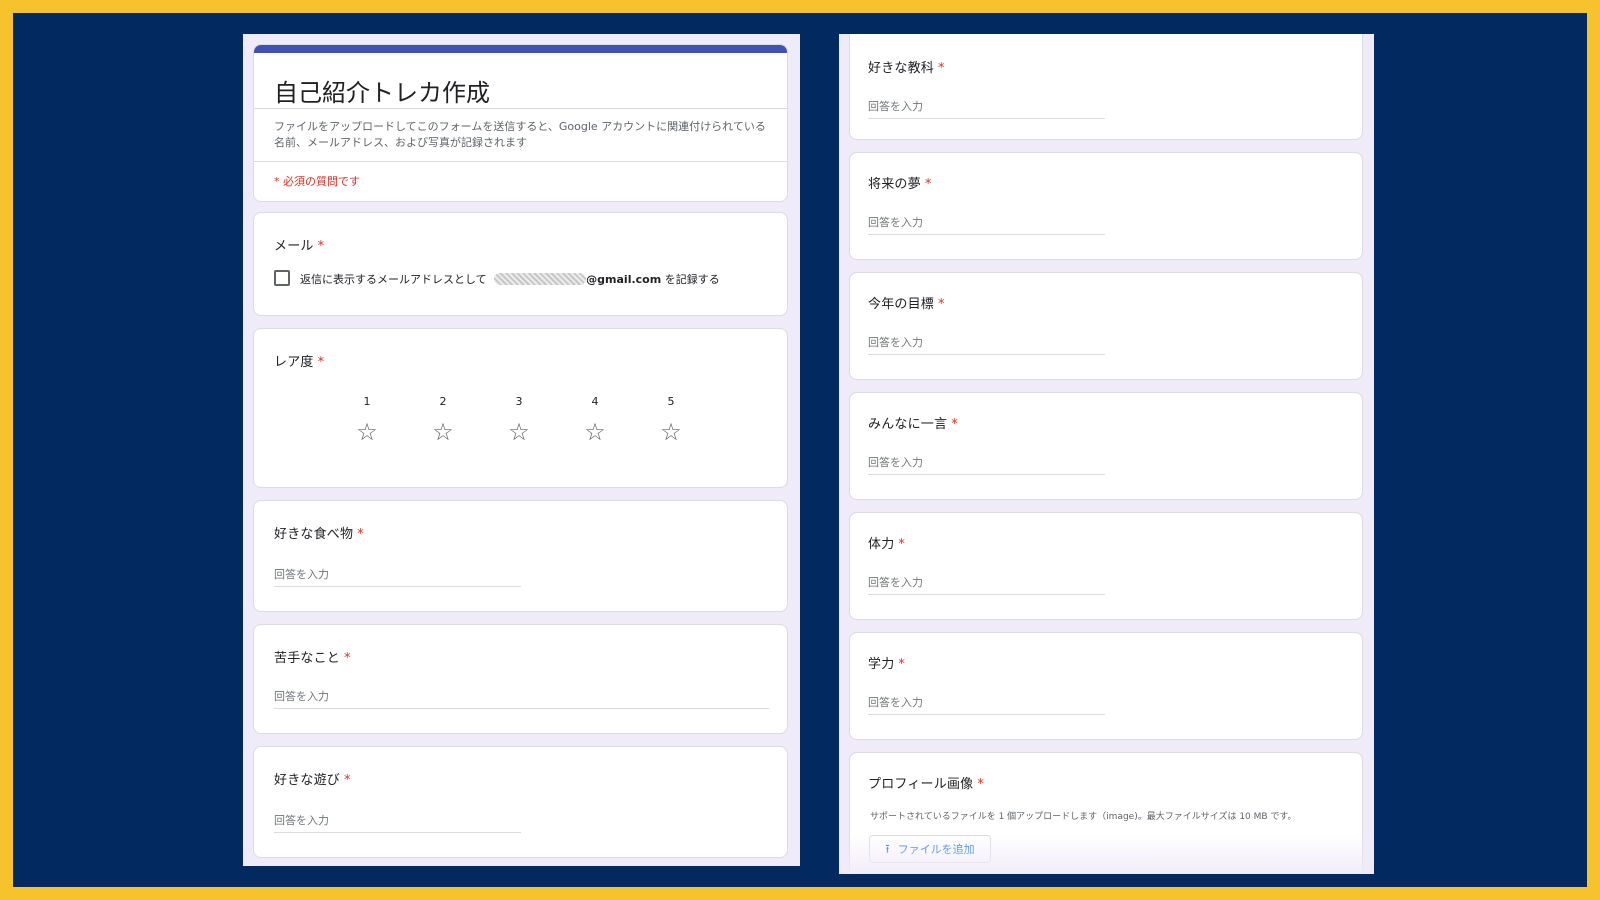 This screenshot has width=1600, height=900. I want to click on question-label: 好きな教科, so click(901, 68).